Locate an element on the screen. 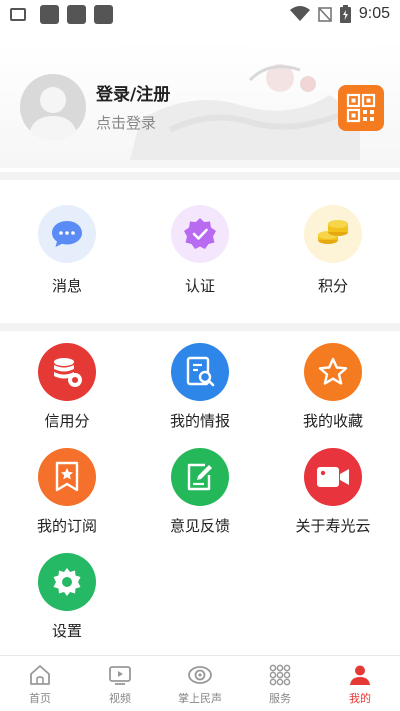  quick-label: 积分 is located at coordinates (332, 286).